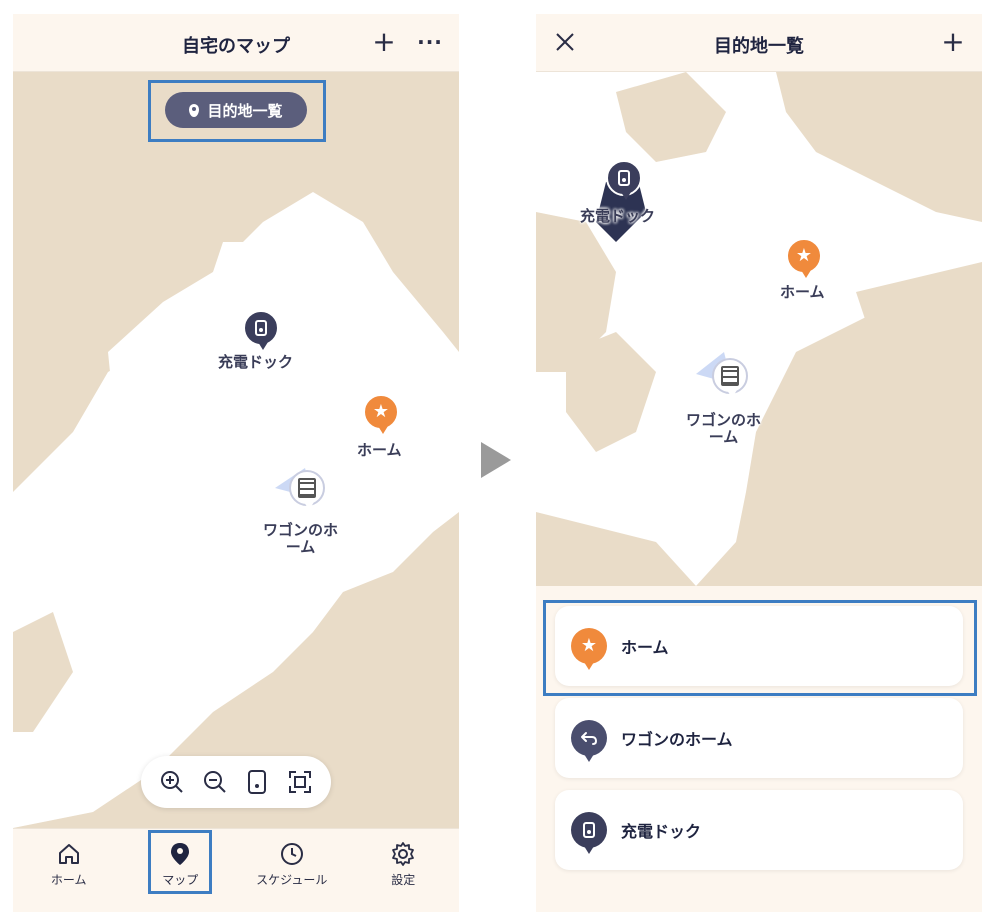 Image resolution: width=998 pixels, height=921 pixels. I want to click on transition-arrow-icon, so click(496, 460).